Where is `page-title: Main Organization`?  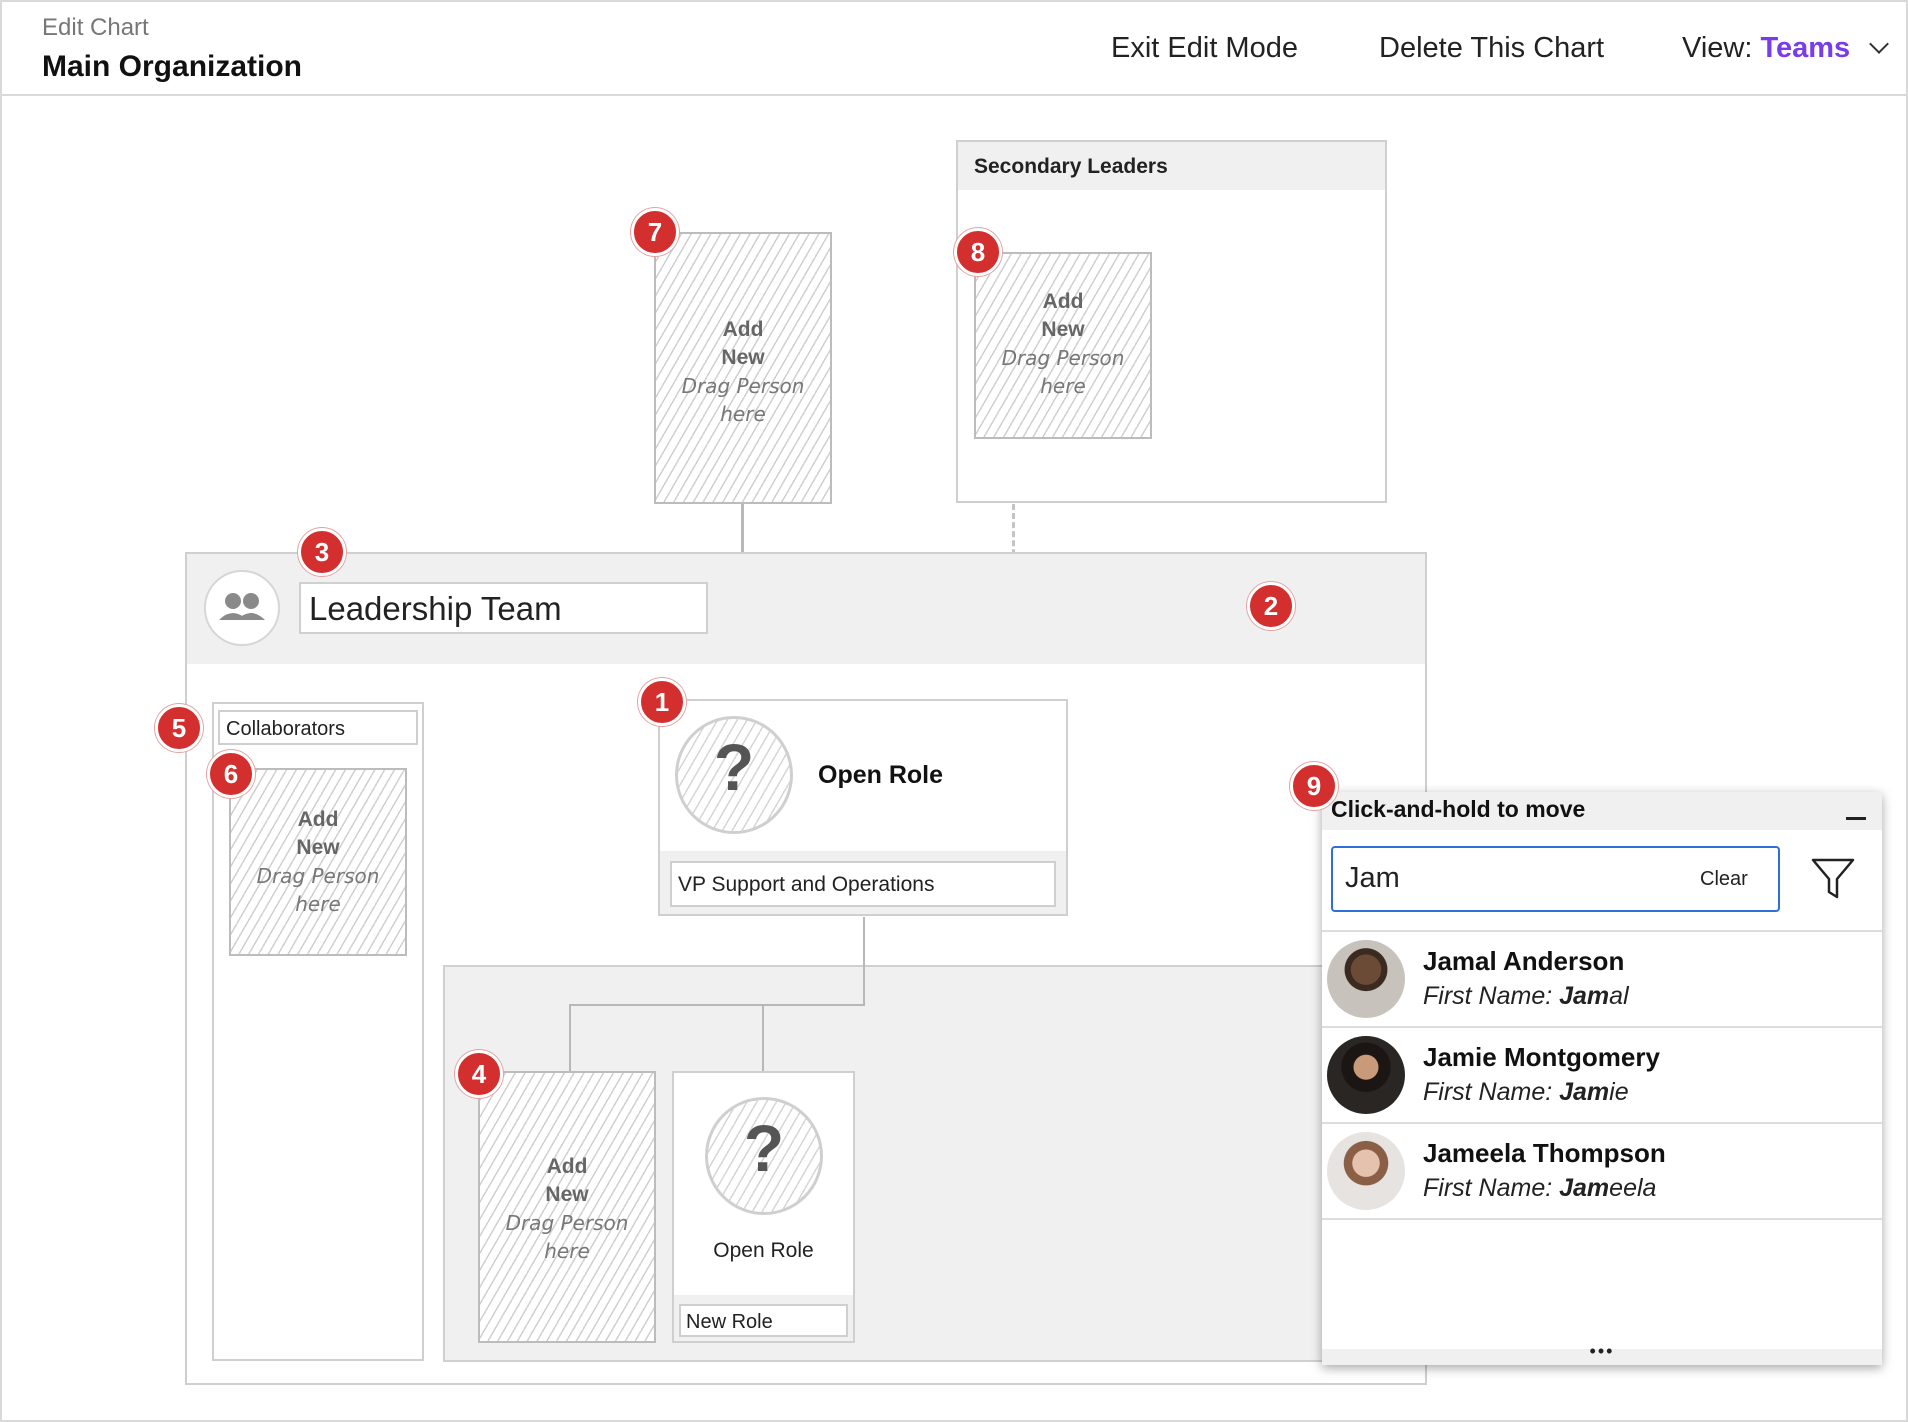 page-title: Main Organization is located at coordinates (172, 66).